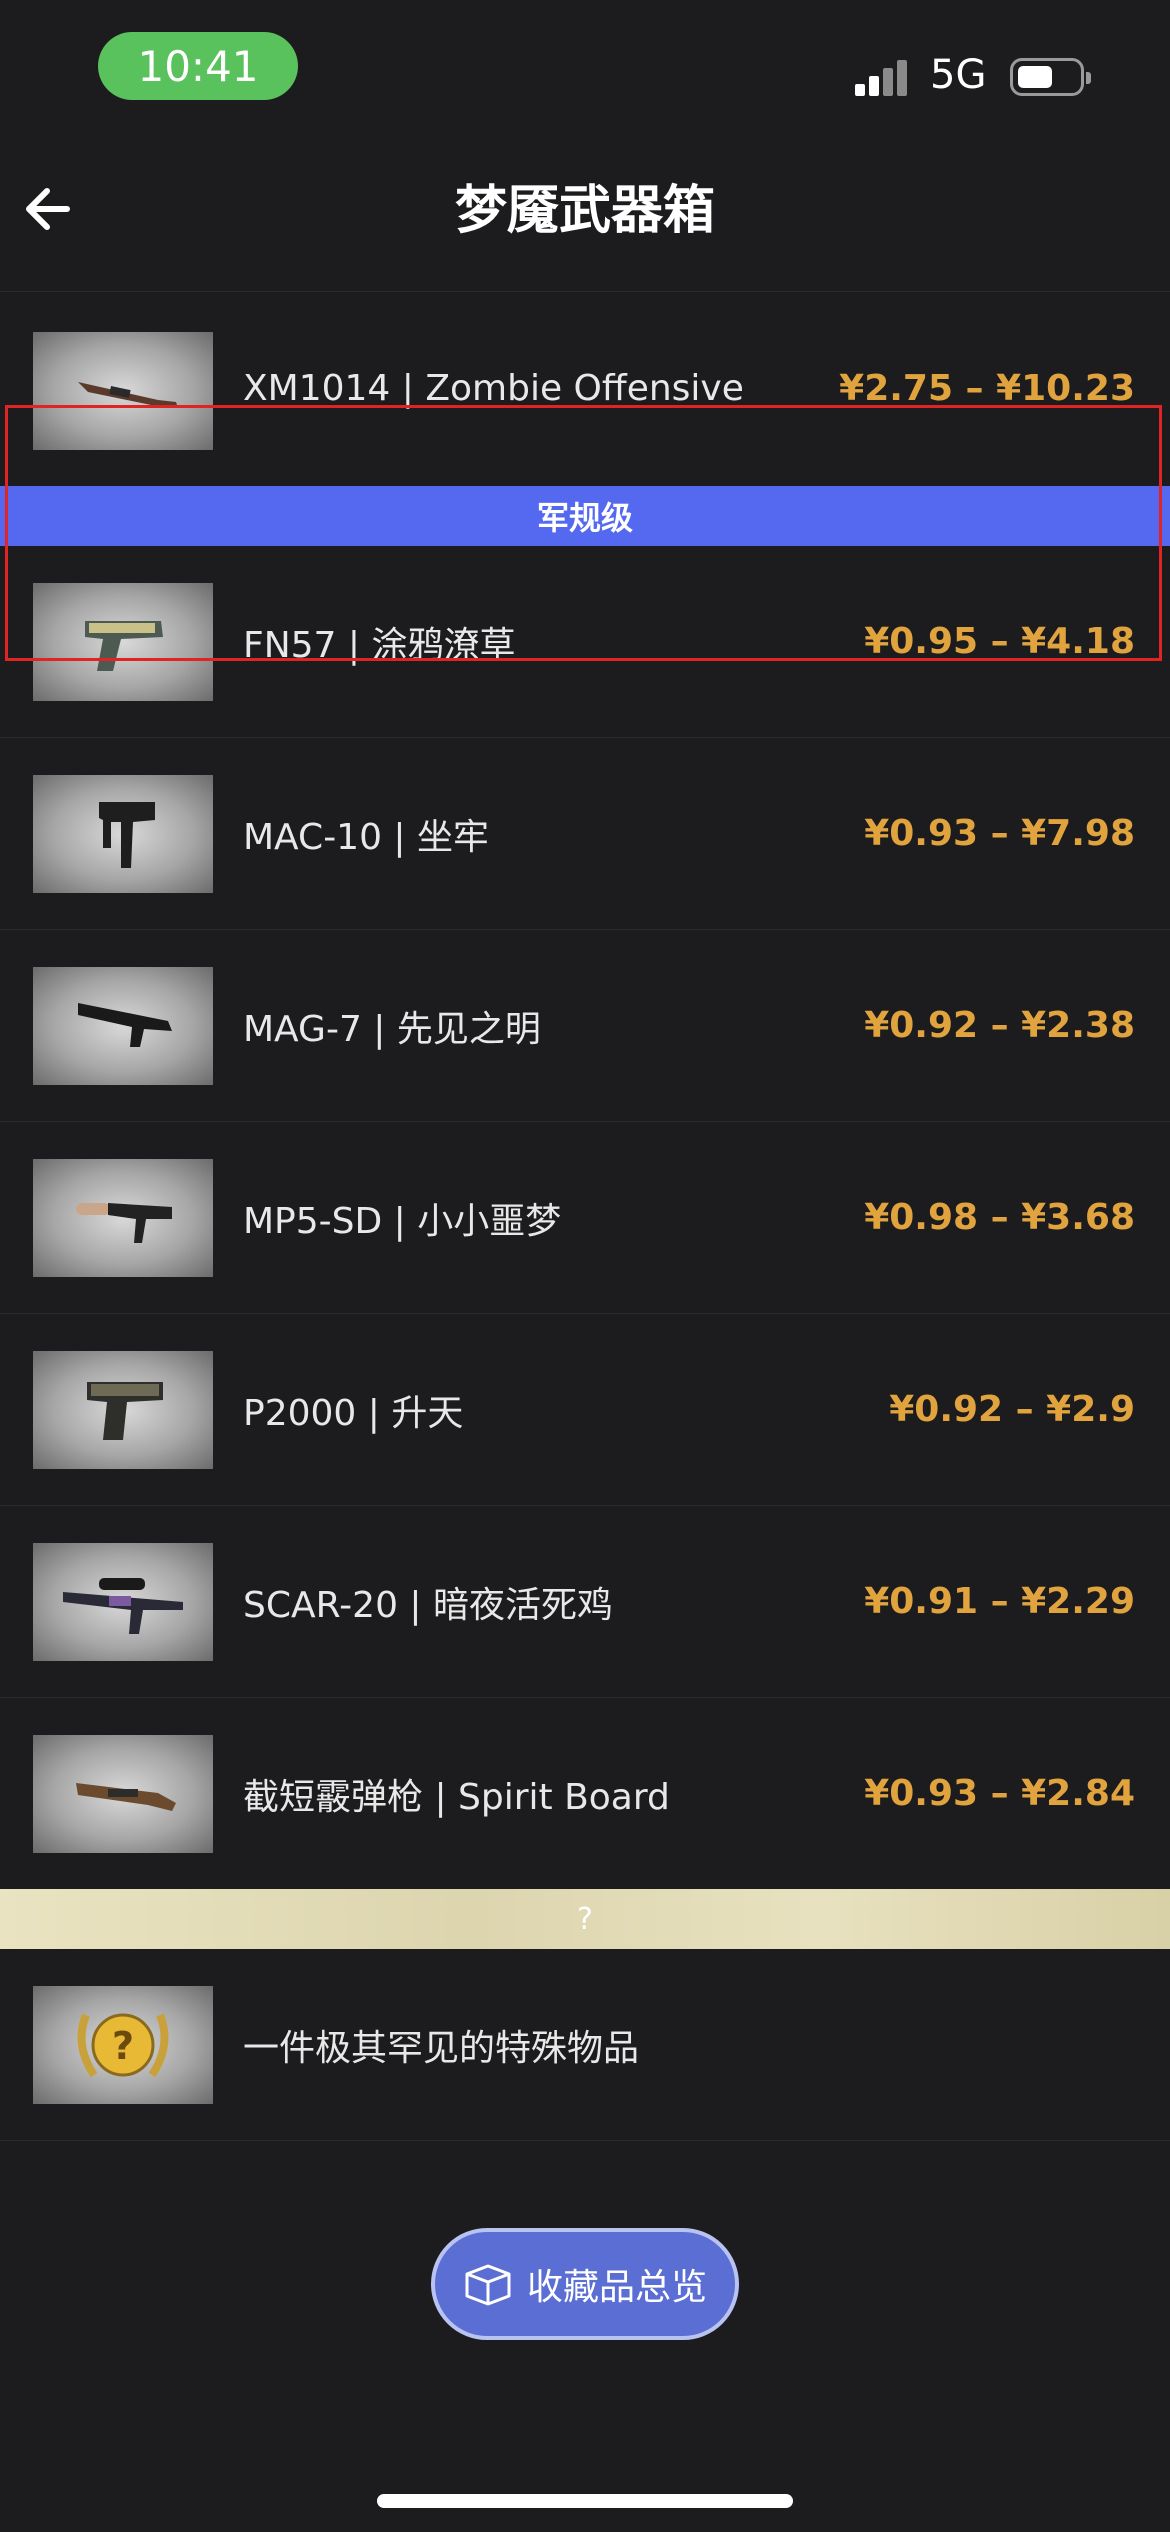  Describe the element at coordinates (585, 1410) in the screenshot. I see `list-item: P2000 | 升天 ¥0.92 – ¥2.9` at that location.